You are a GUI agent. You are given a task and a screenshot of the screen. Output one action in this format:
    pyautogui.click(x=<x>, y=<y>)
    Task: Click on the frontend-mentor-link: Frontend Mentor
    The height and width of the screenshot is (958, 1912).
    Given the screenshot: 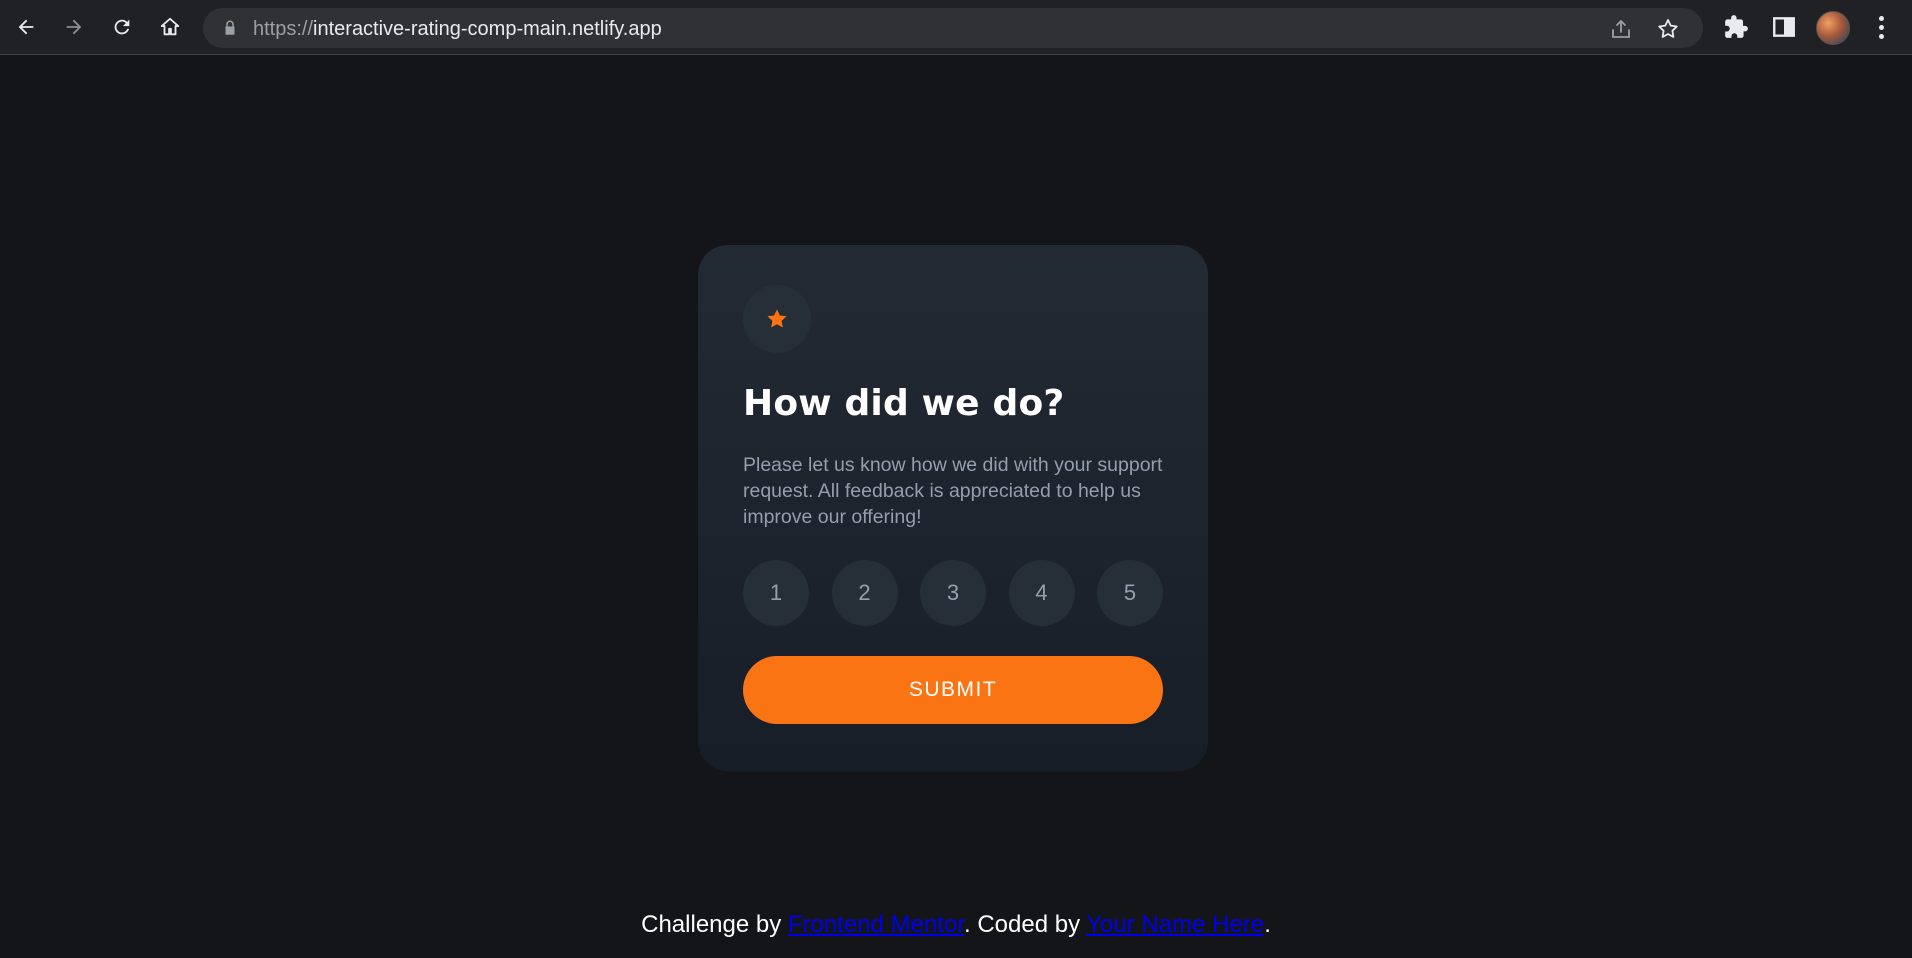 What is the action you would take?
    pyautogui.click(x=876, y=924)
    